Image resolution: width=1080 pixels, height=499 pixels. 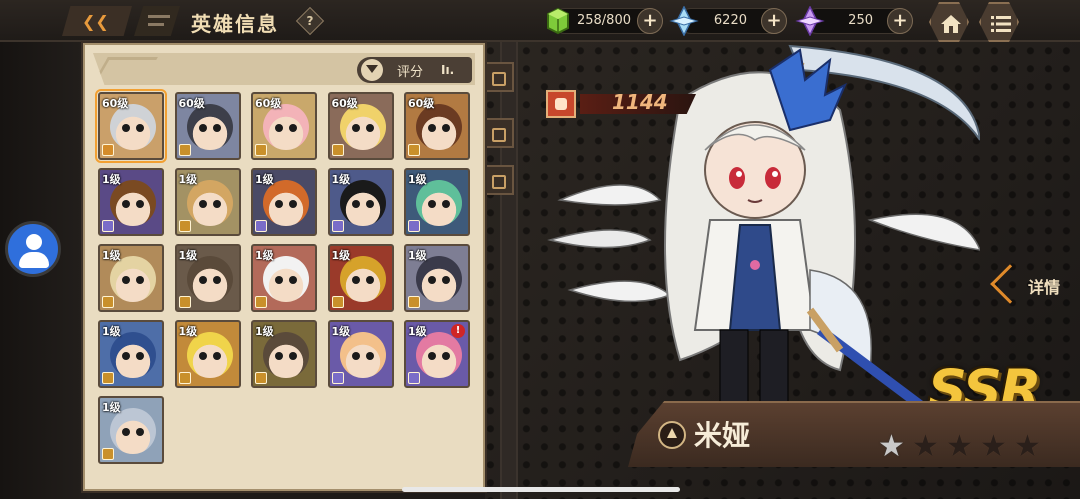 I want to click on help-icon: ?, so click(x=310, y=21).